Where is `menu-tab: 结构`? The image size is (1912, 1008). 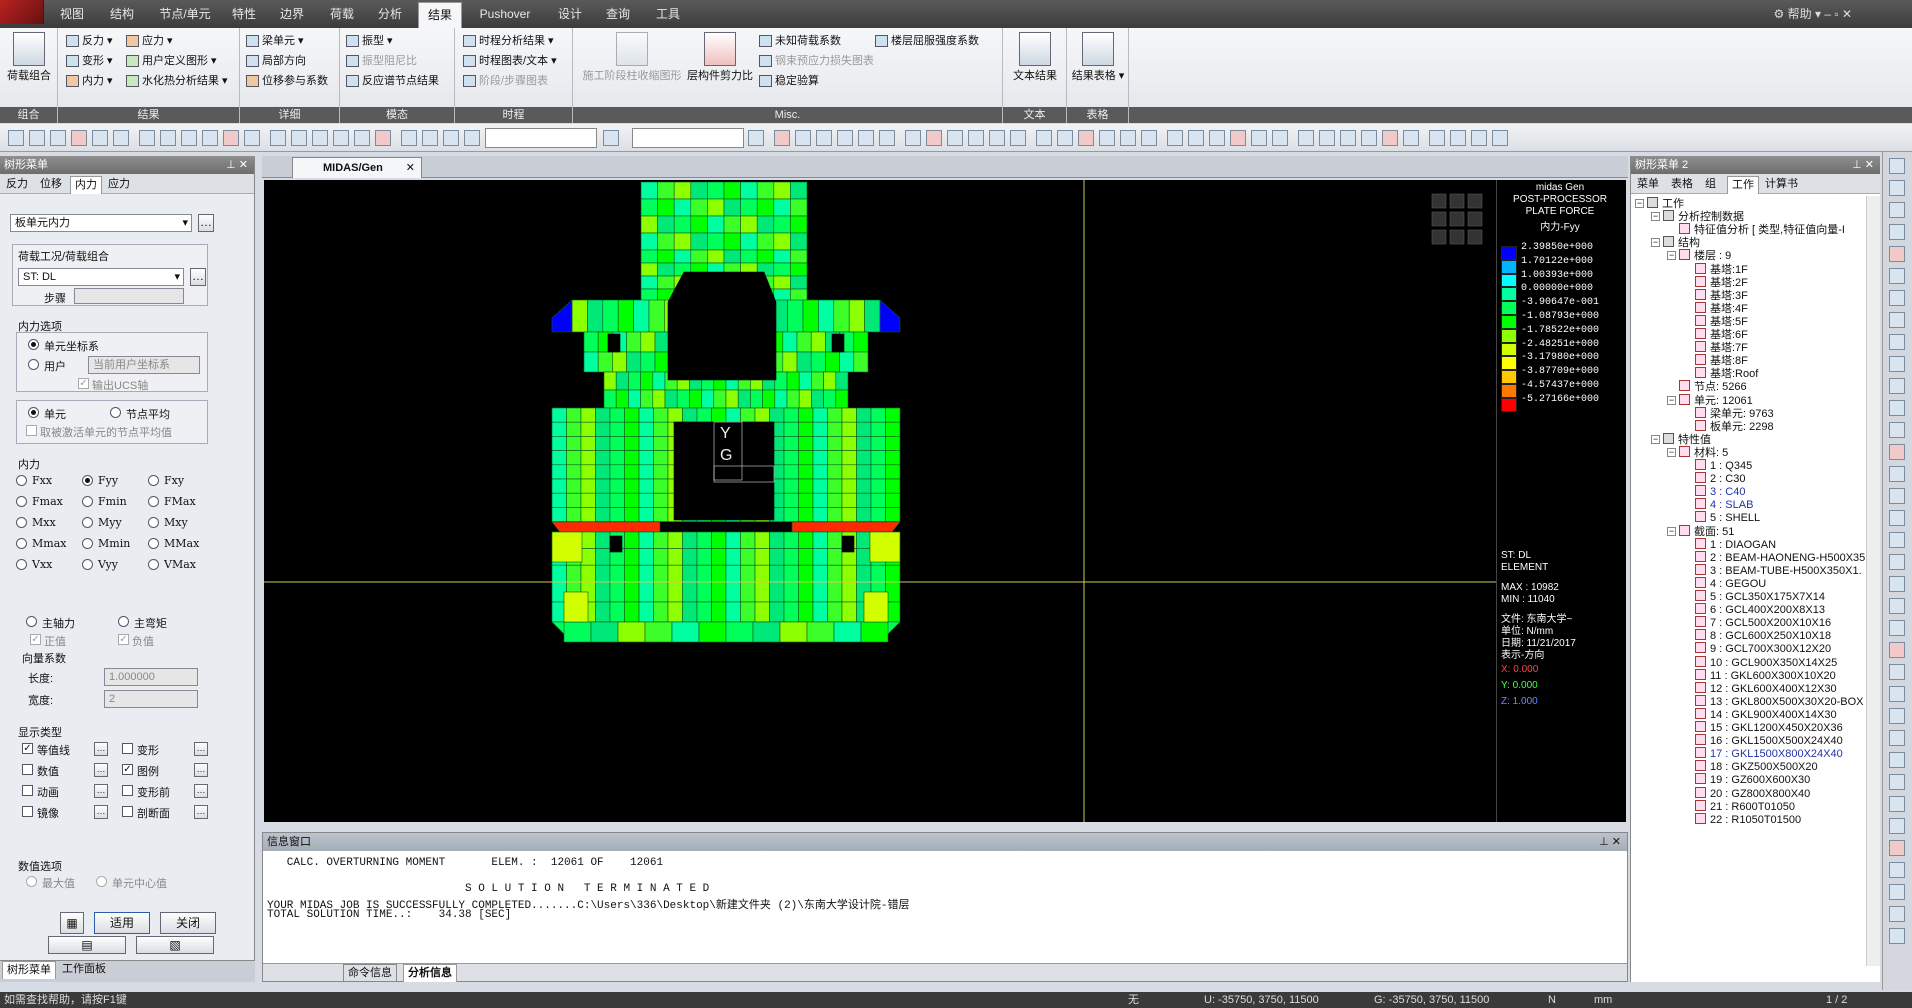 menu-tab: 结构 is located at coordinates (122, 14).